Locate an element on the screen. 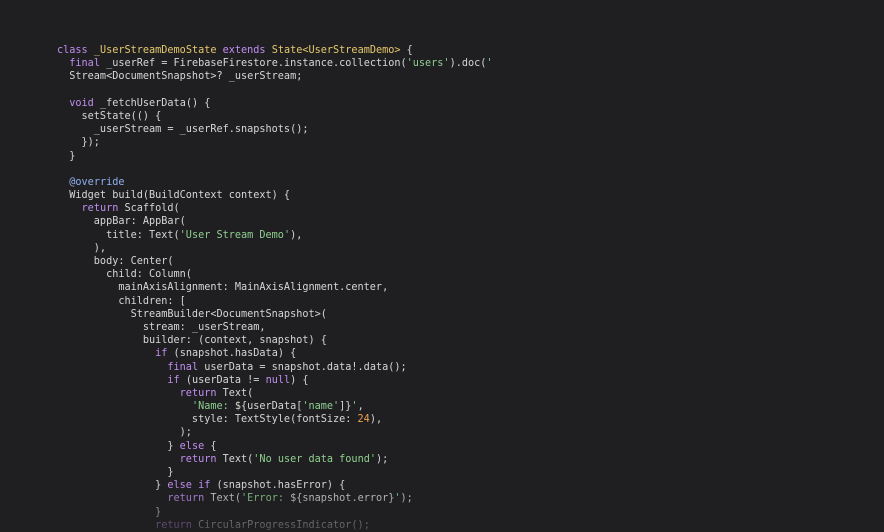 Image resolution: width=884 pixels, height=532 pixels. code-token: child: Column( is located at coordinates (124, 275).